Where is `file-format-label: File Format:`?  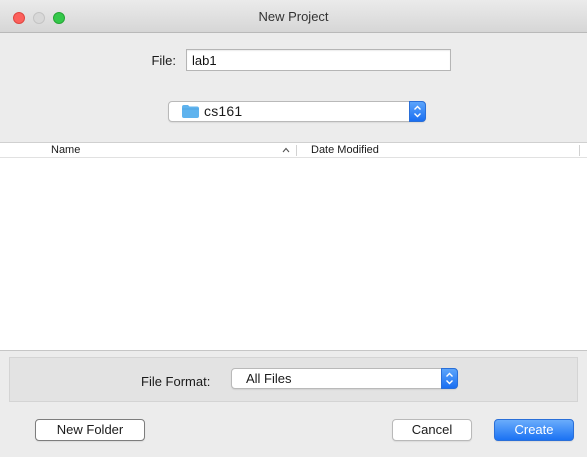
file-format-label: File Format: is located at coordinates (176, 381).